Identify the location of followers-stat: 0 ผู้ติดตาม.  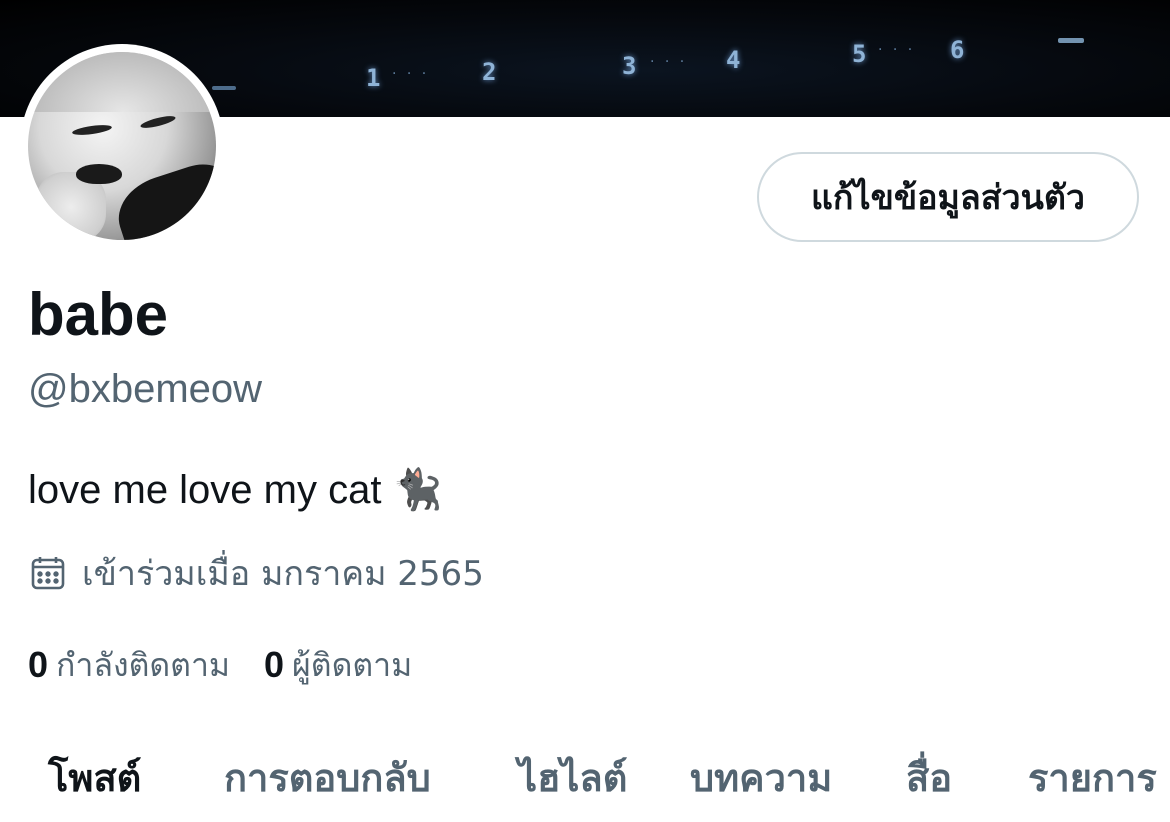
(338, 665).